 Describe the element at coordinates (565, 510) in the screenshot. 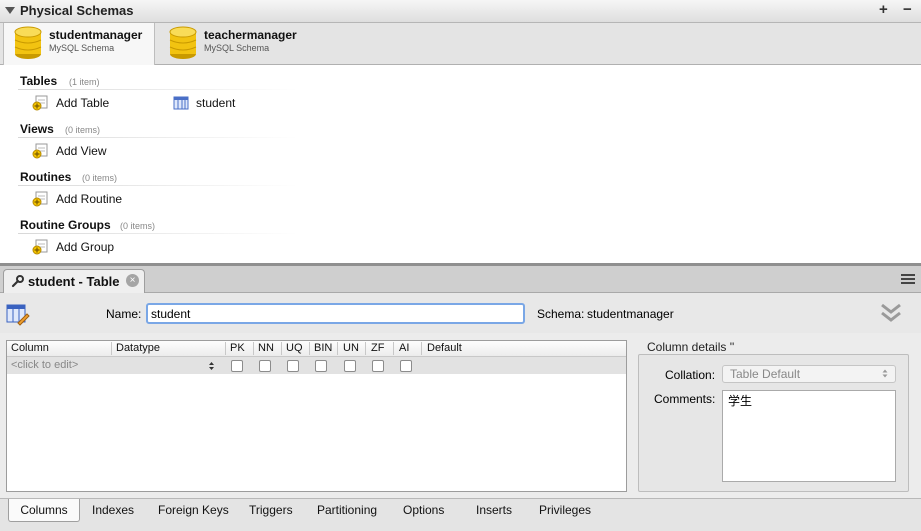

I see `tab-privileges: Privileges` at that location.